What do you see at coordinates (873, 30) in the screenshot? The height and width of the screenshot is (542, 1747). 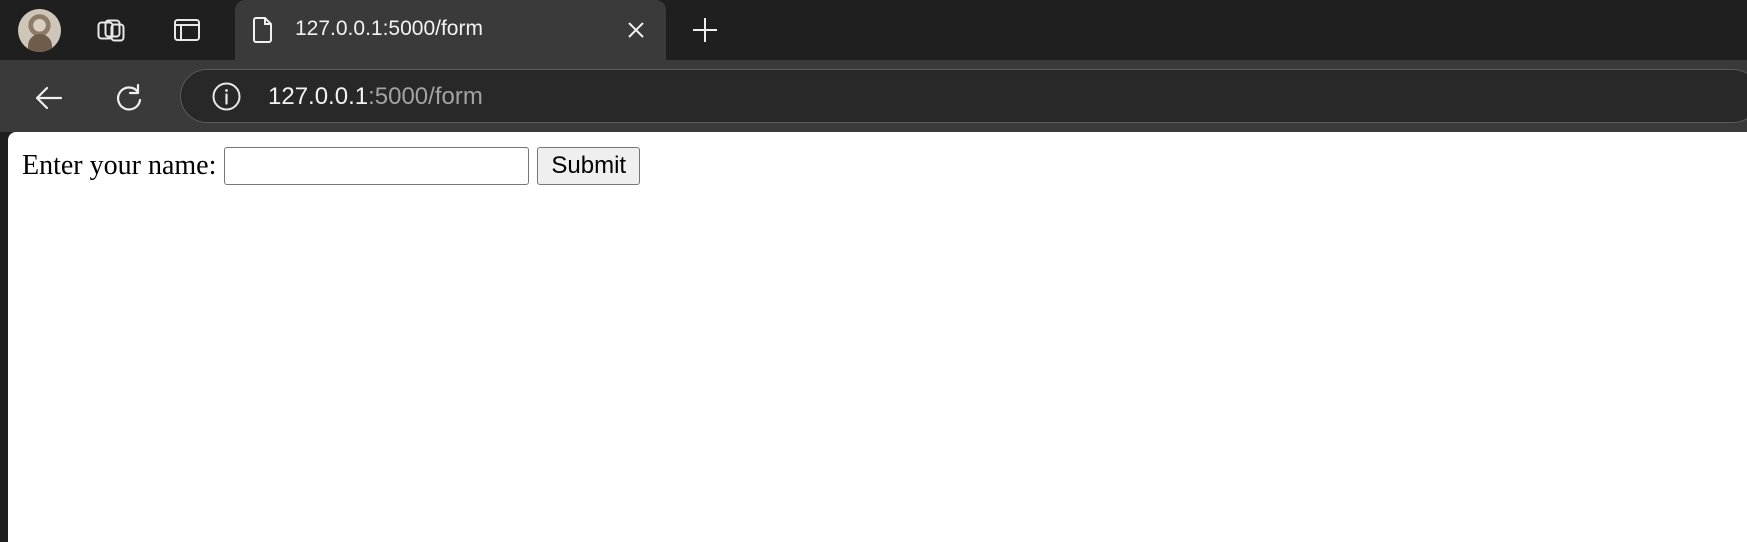 I see `browser-title-bar: 127.0.0.1:5000/form` at bounding box center [873, 30].